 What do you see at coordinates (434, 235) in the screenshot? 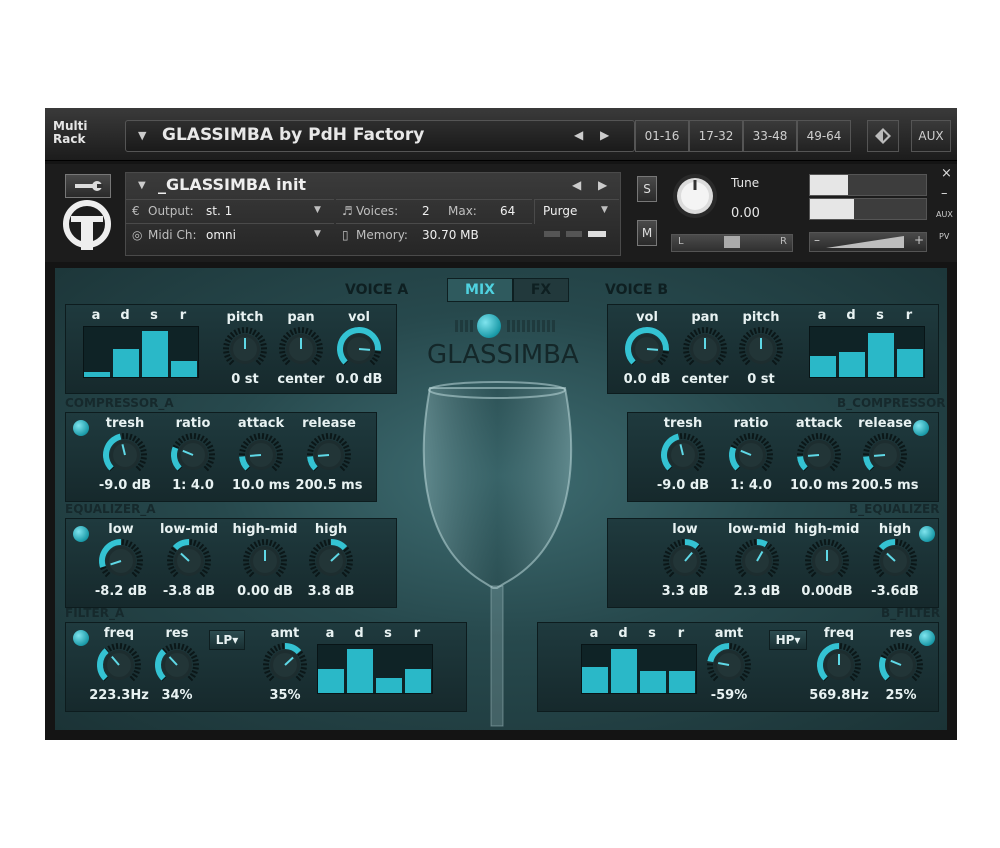
I see `memory-field: ▯ Memory: 30.70 MB` at bounding box center [434, 235].